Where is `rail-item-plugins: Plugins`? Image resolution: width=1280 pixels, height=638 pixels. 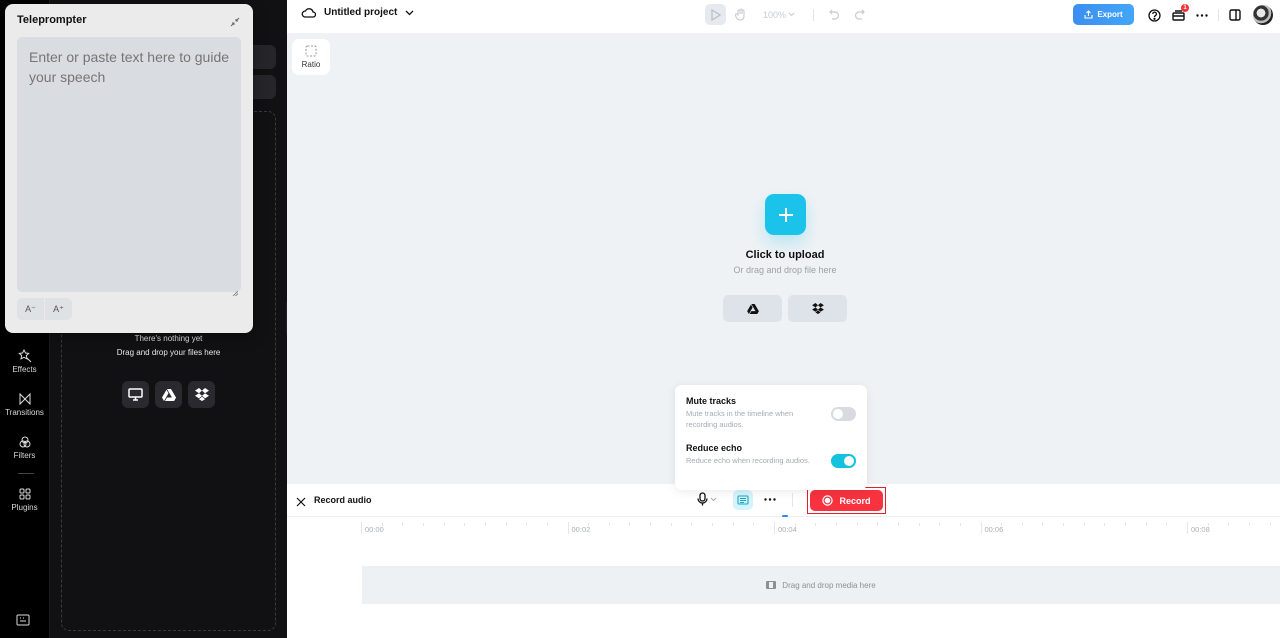
rail-item-plugins: Plugins is located at coordinates (24, 499).